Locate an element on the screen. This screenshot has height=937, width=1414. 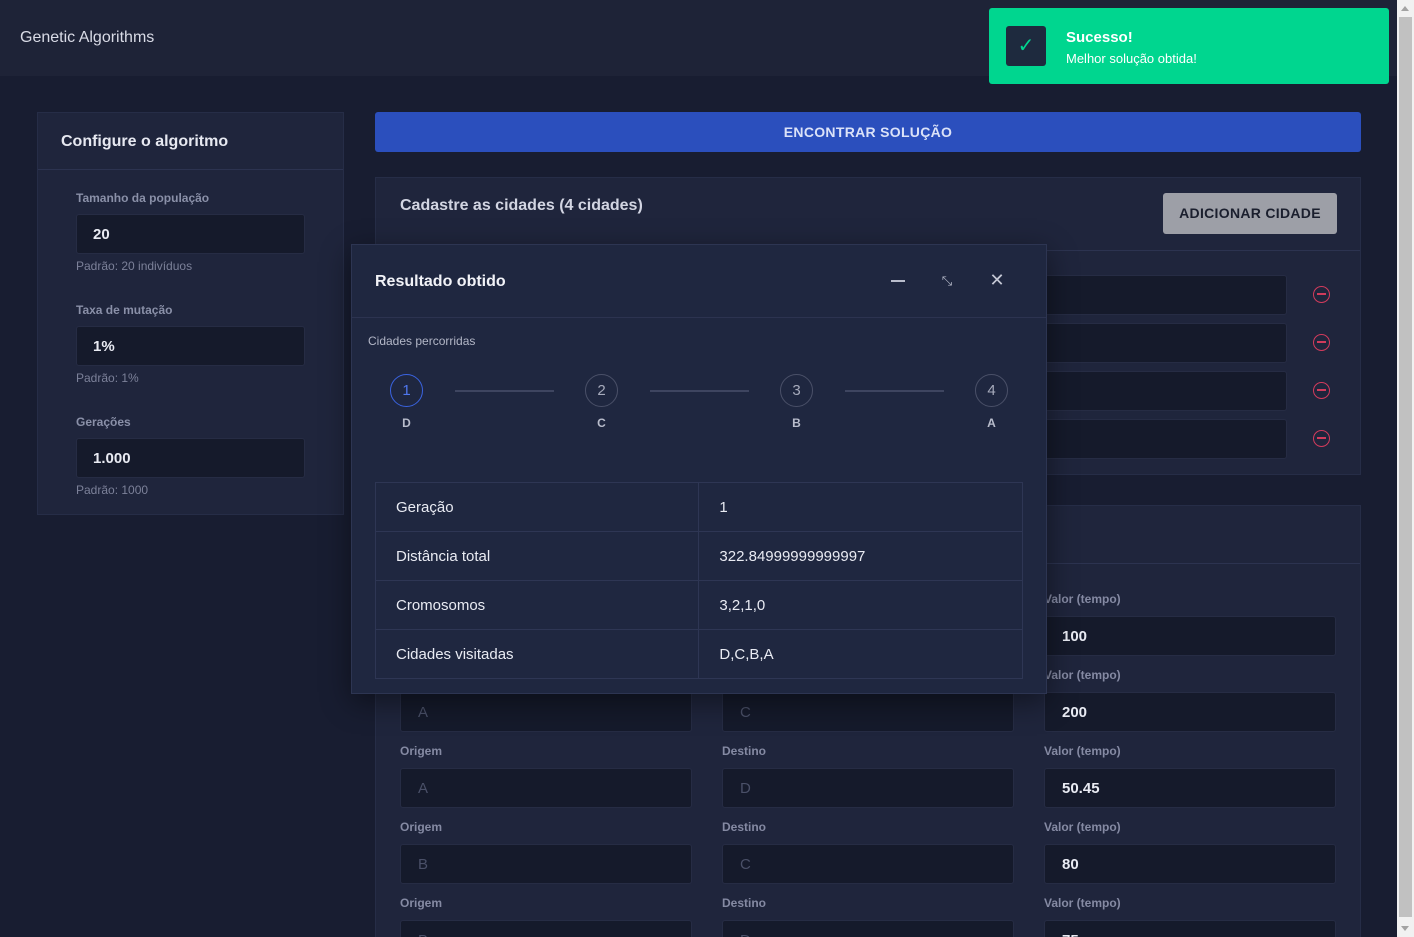
route-value-input: 80 is located at coordinates (1190, 864).